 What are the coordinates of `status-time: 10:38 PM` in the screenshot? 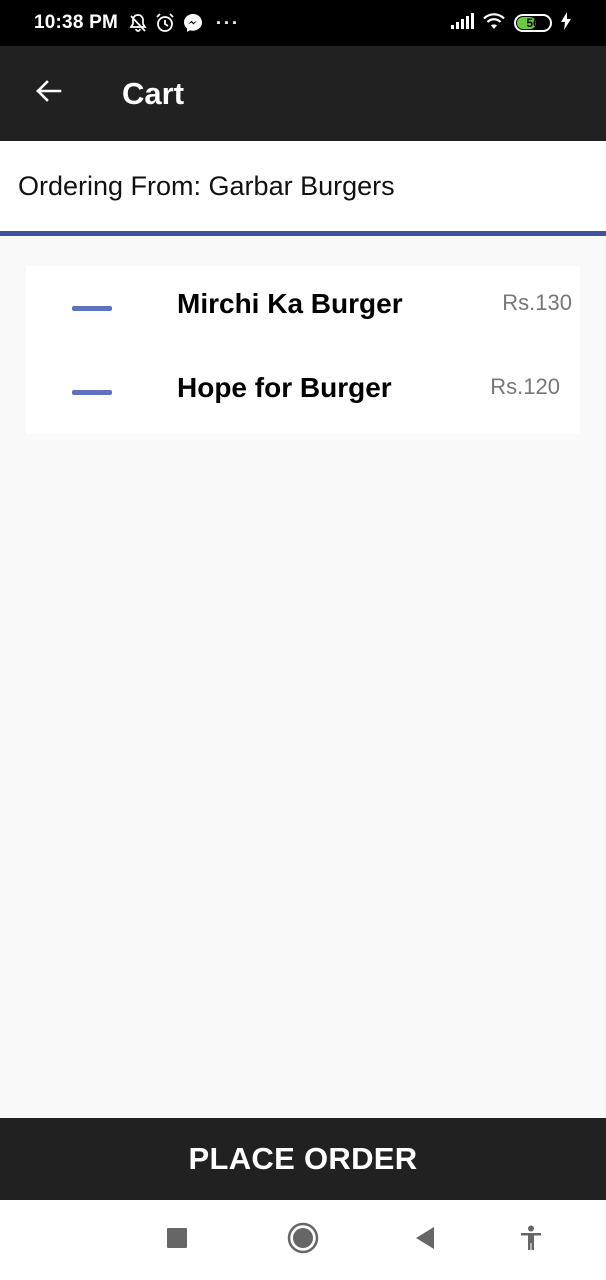 It's located at (76, 22).